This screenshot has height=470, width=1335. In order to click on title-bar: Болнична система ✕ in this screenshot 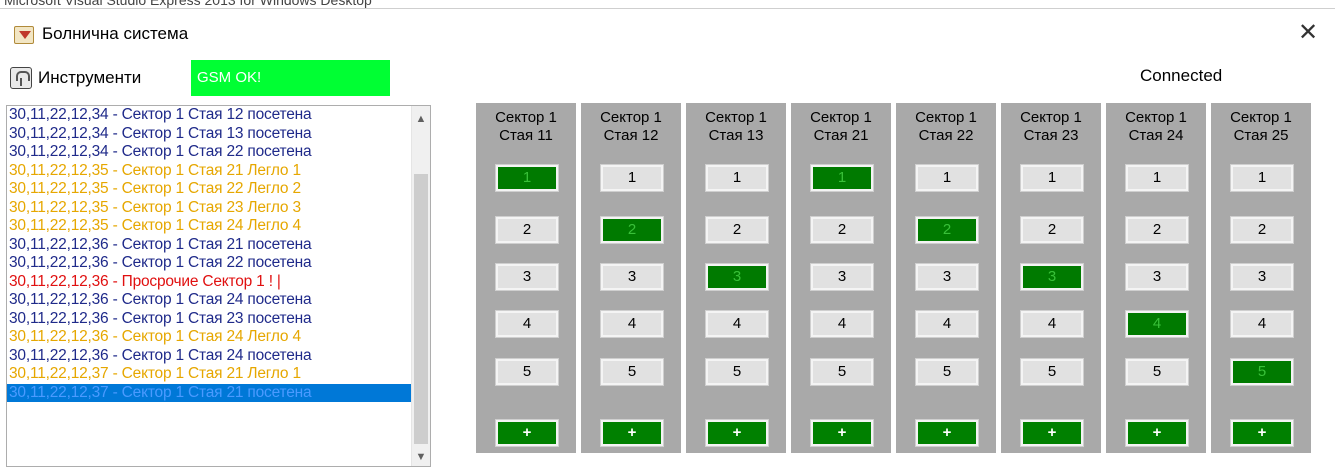, I will do `click(667, 33)`.